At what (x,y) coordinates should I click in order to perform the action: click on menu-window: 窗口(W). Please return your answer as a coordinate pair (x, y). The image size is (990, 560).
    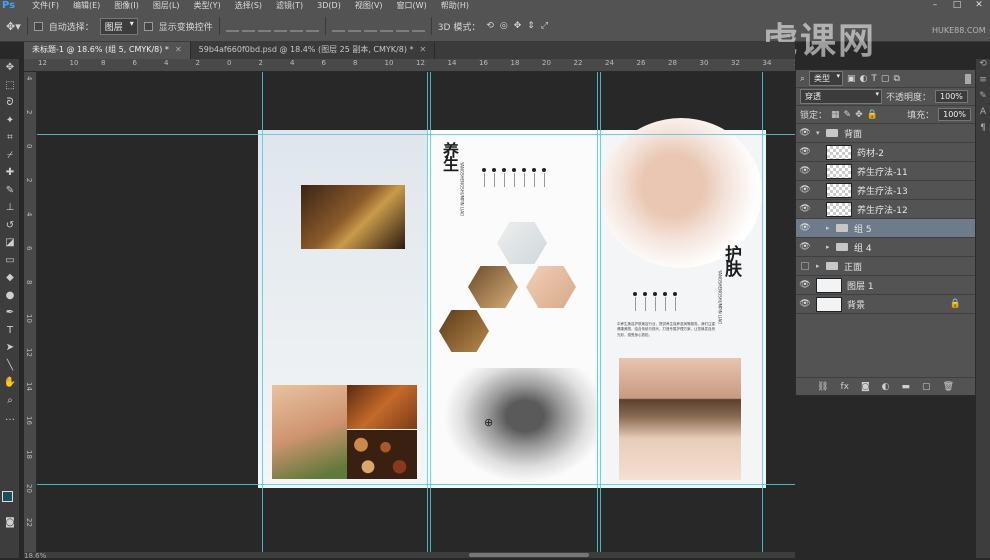
    Looking at the image, I should click on (412, 5).